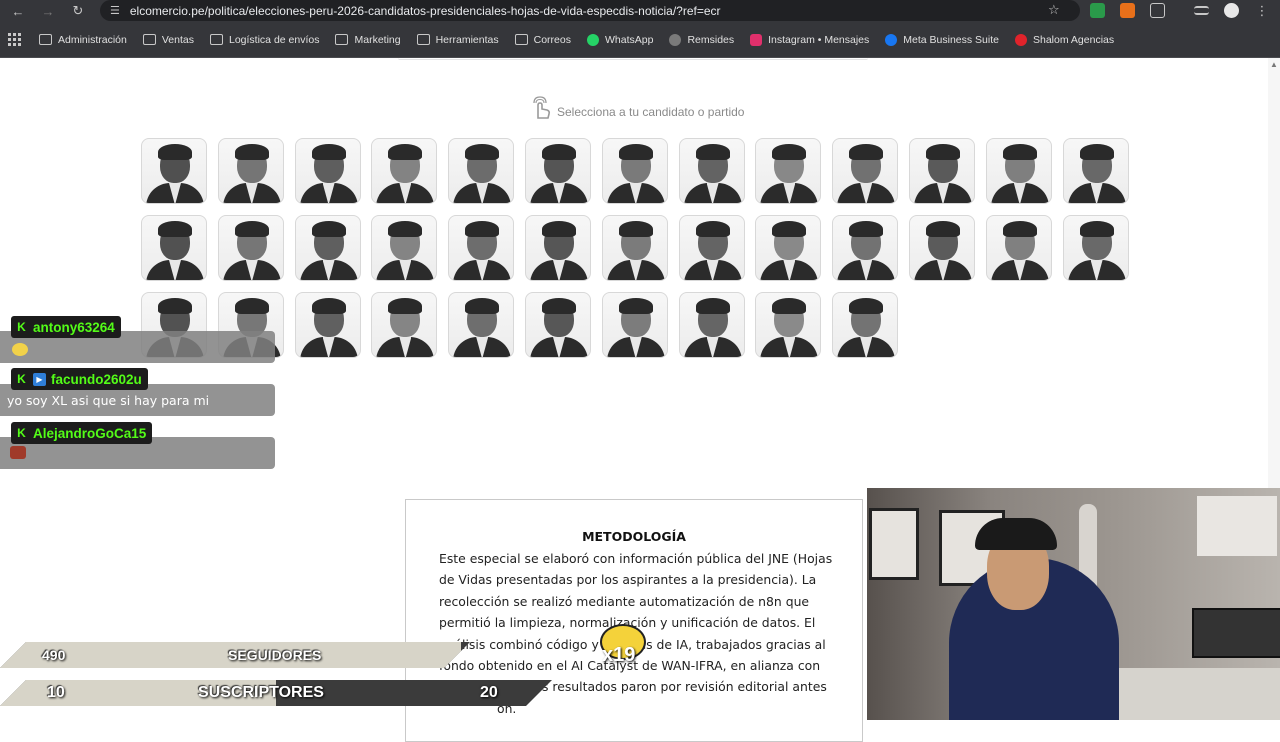  I want to click on bookmark-marketing: Marketing, so click(368, 40).